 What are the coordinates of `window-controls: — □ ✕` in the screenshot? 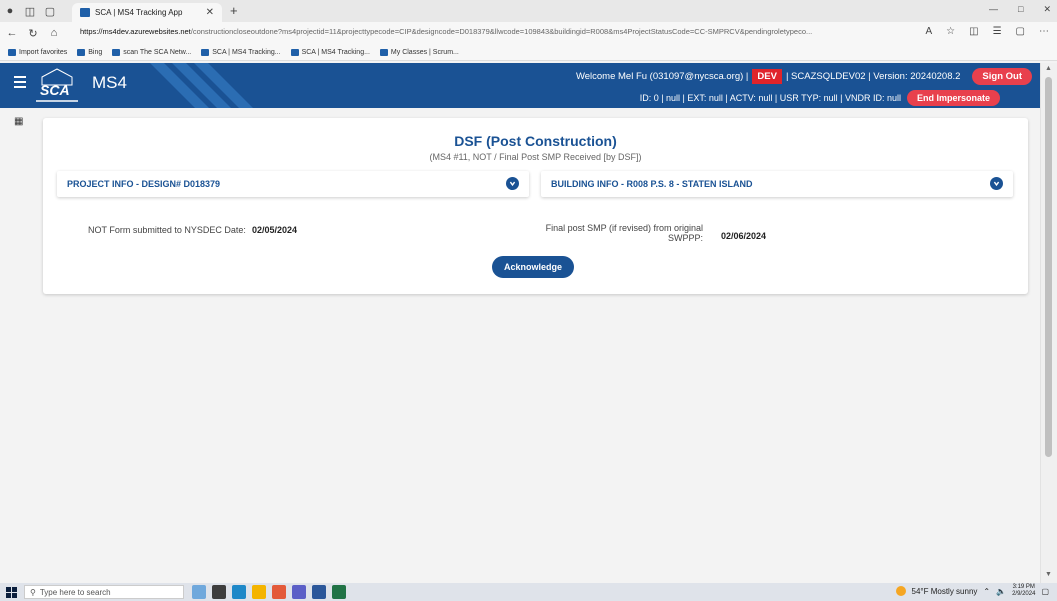 It's located at (1020, 9).